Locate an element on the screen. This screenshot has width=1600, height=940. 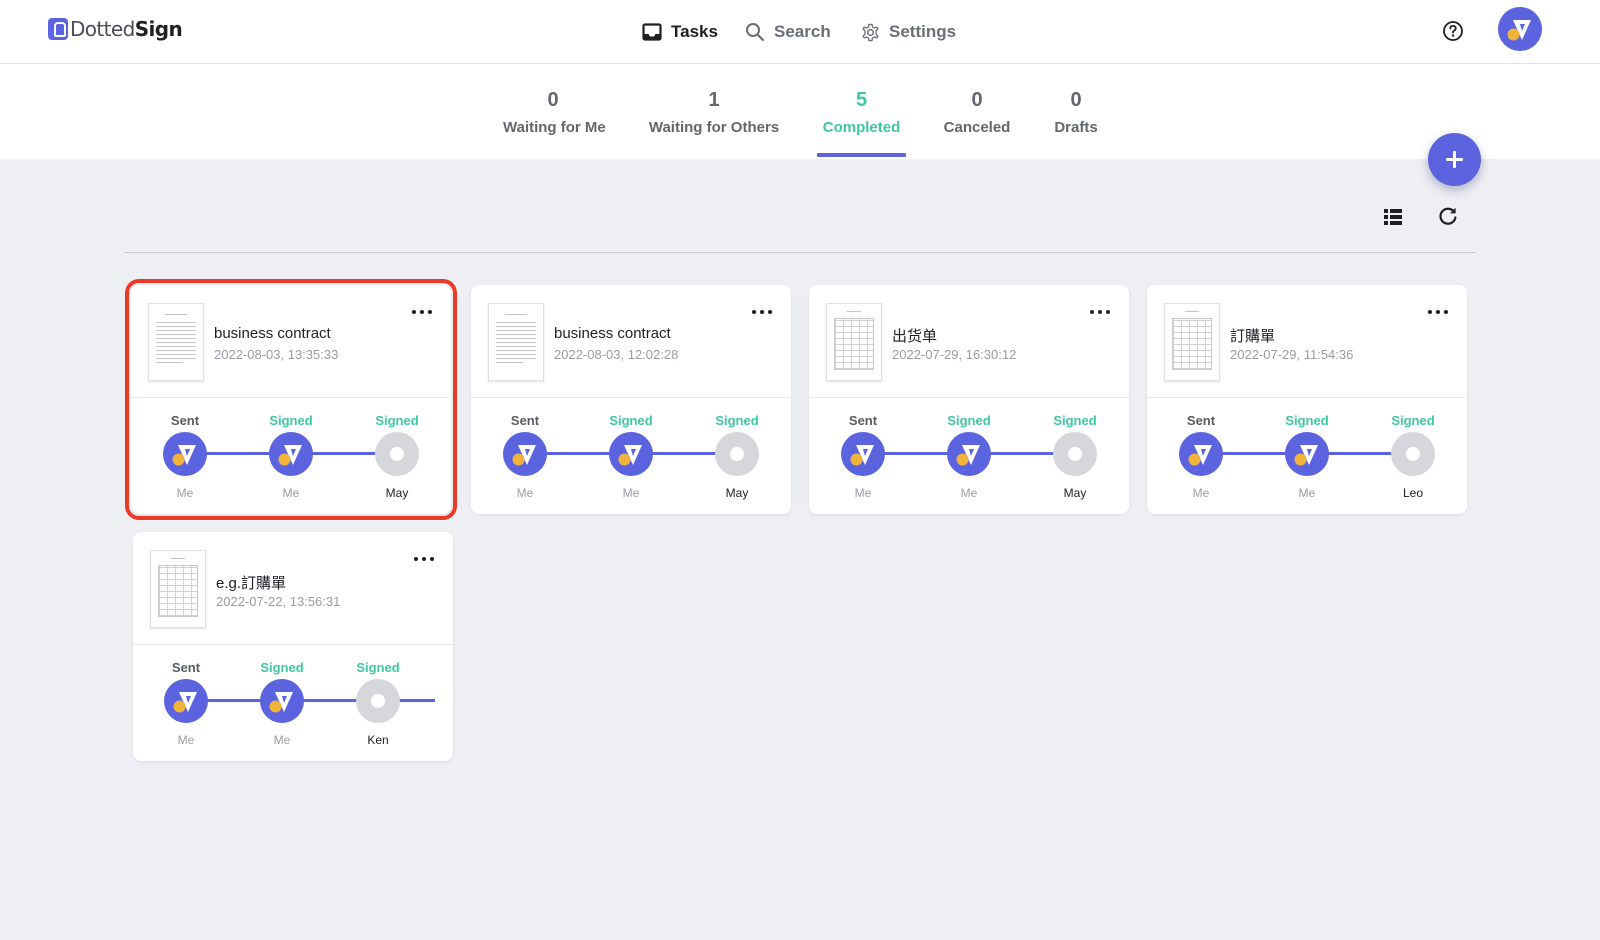
document-date: 2022-07-29, 11:54:36 is located at coordinates (1292, 354).